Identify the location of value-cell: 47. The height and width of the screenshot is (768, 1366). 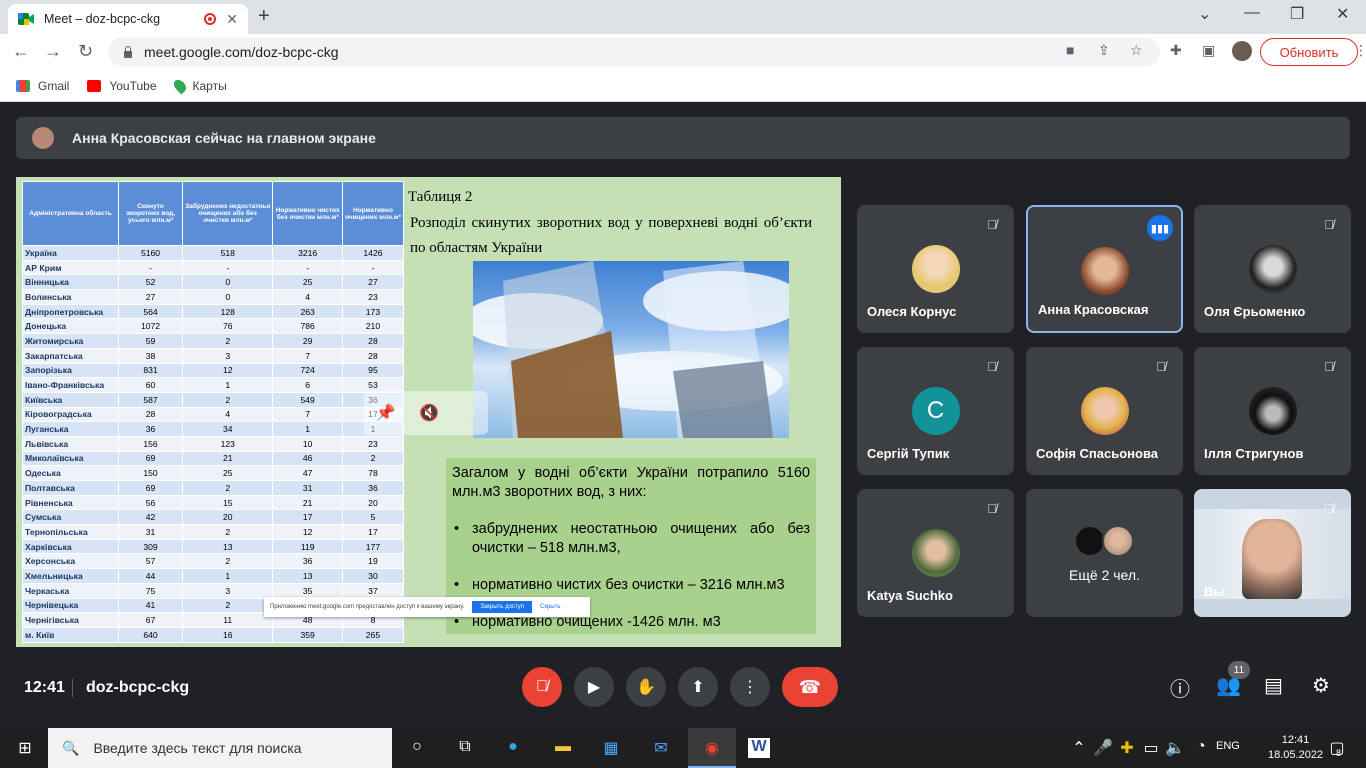
(307, 473).